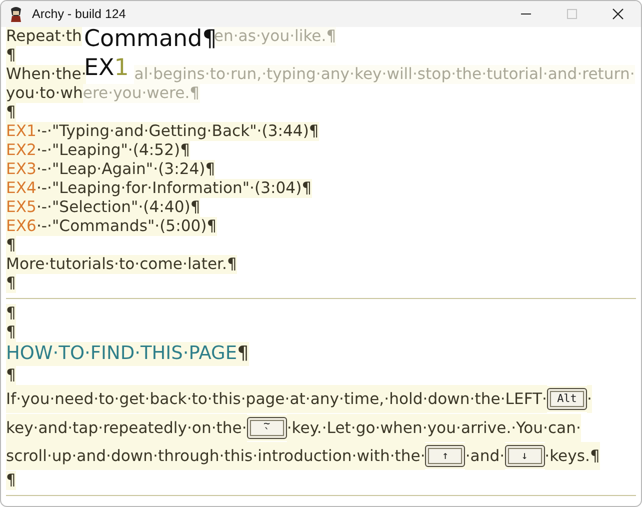 This screenshot has height=507, width=642. What do you see at coordinates (618, 14) in the screenshot?
I see `close-icon` at bounding box center [618, 14].